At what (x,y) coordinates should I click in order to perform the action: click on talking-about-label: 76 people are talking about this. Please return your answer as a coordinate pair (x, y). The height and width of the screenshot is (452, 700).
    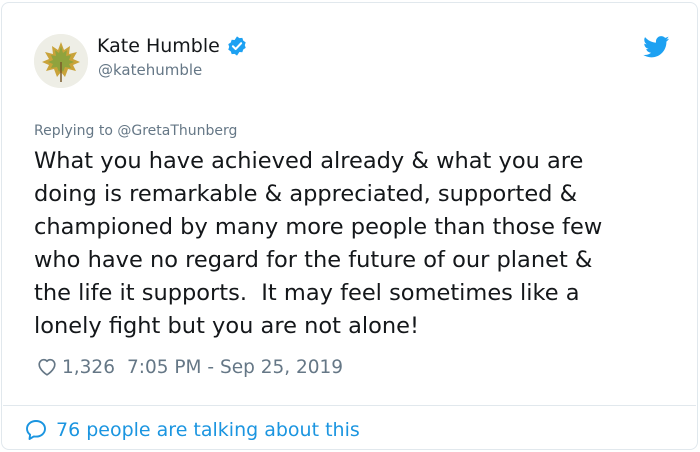
    Looking at the image, I should click on (208, 430).